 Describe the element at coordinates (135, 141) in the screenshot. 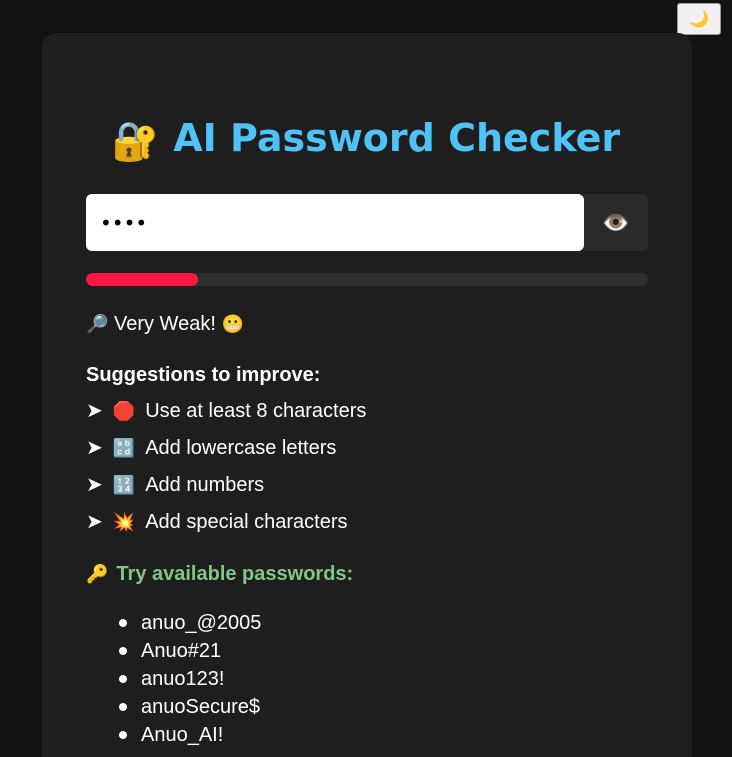

I see `locked-with-key-icon: 🔐` at that location.